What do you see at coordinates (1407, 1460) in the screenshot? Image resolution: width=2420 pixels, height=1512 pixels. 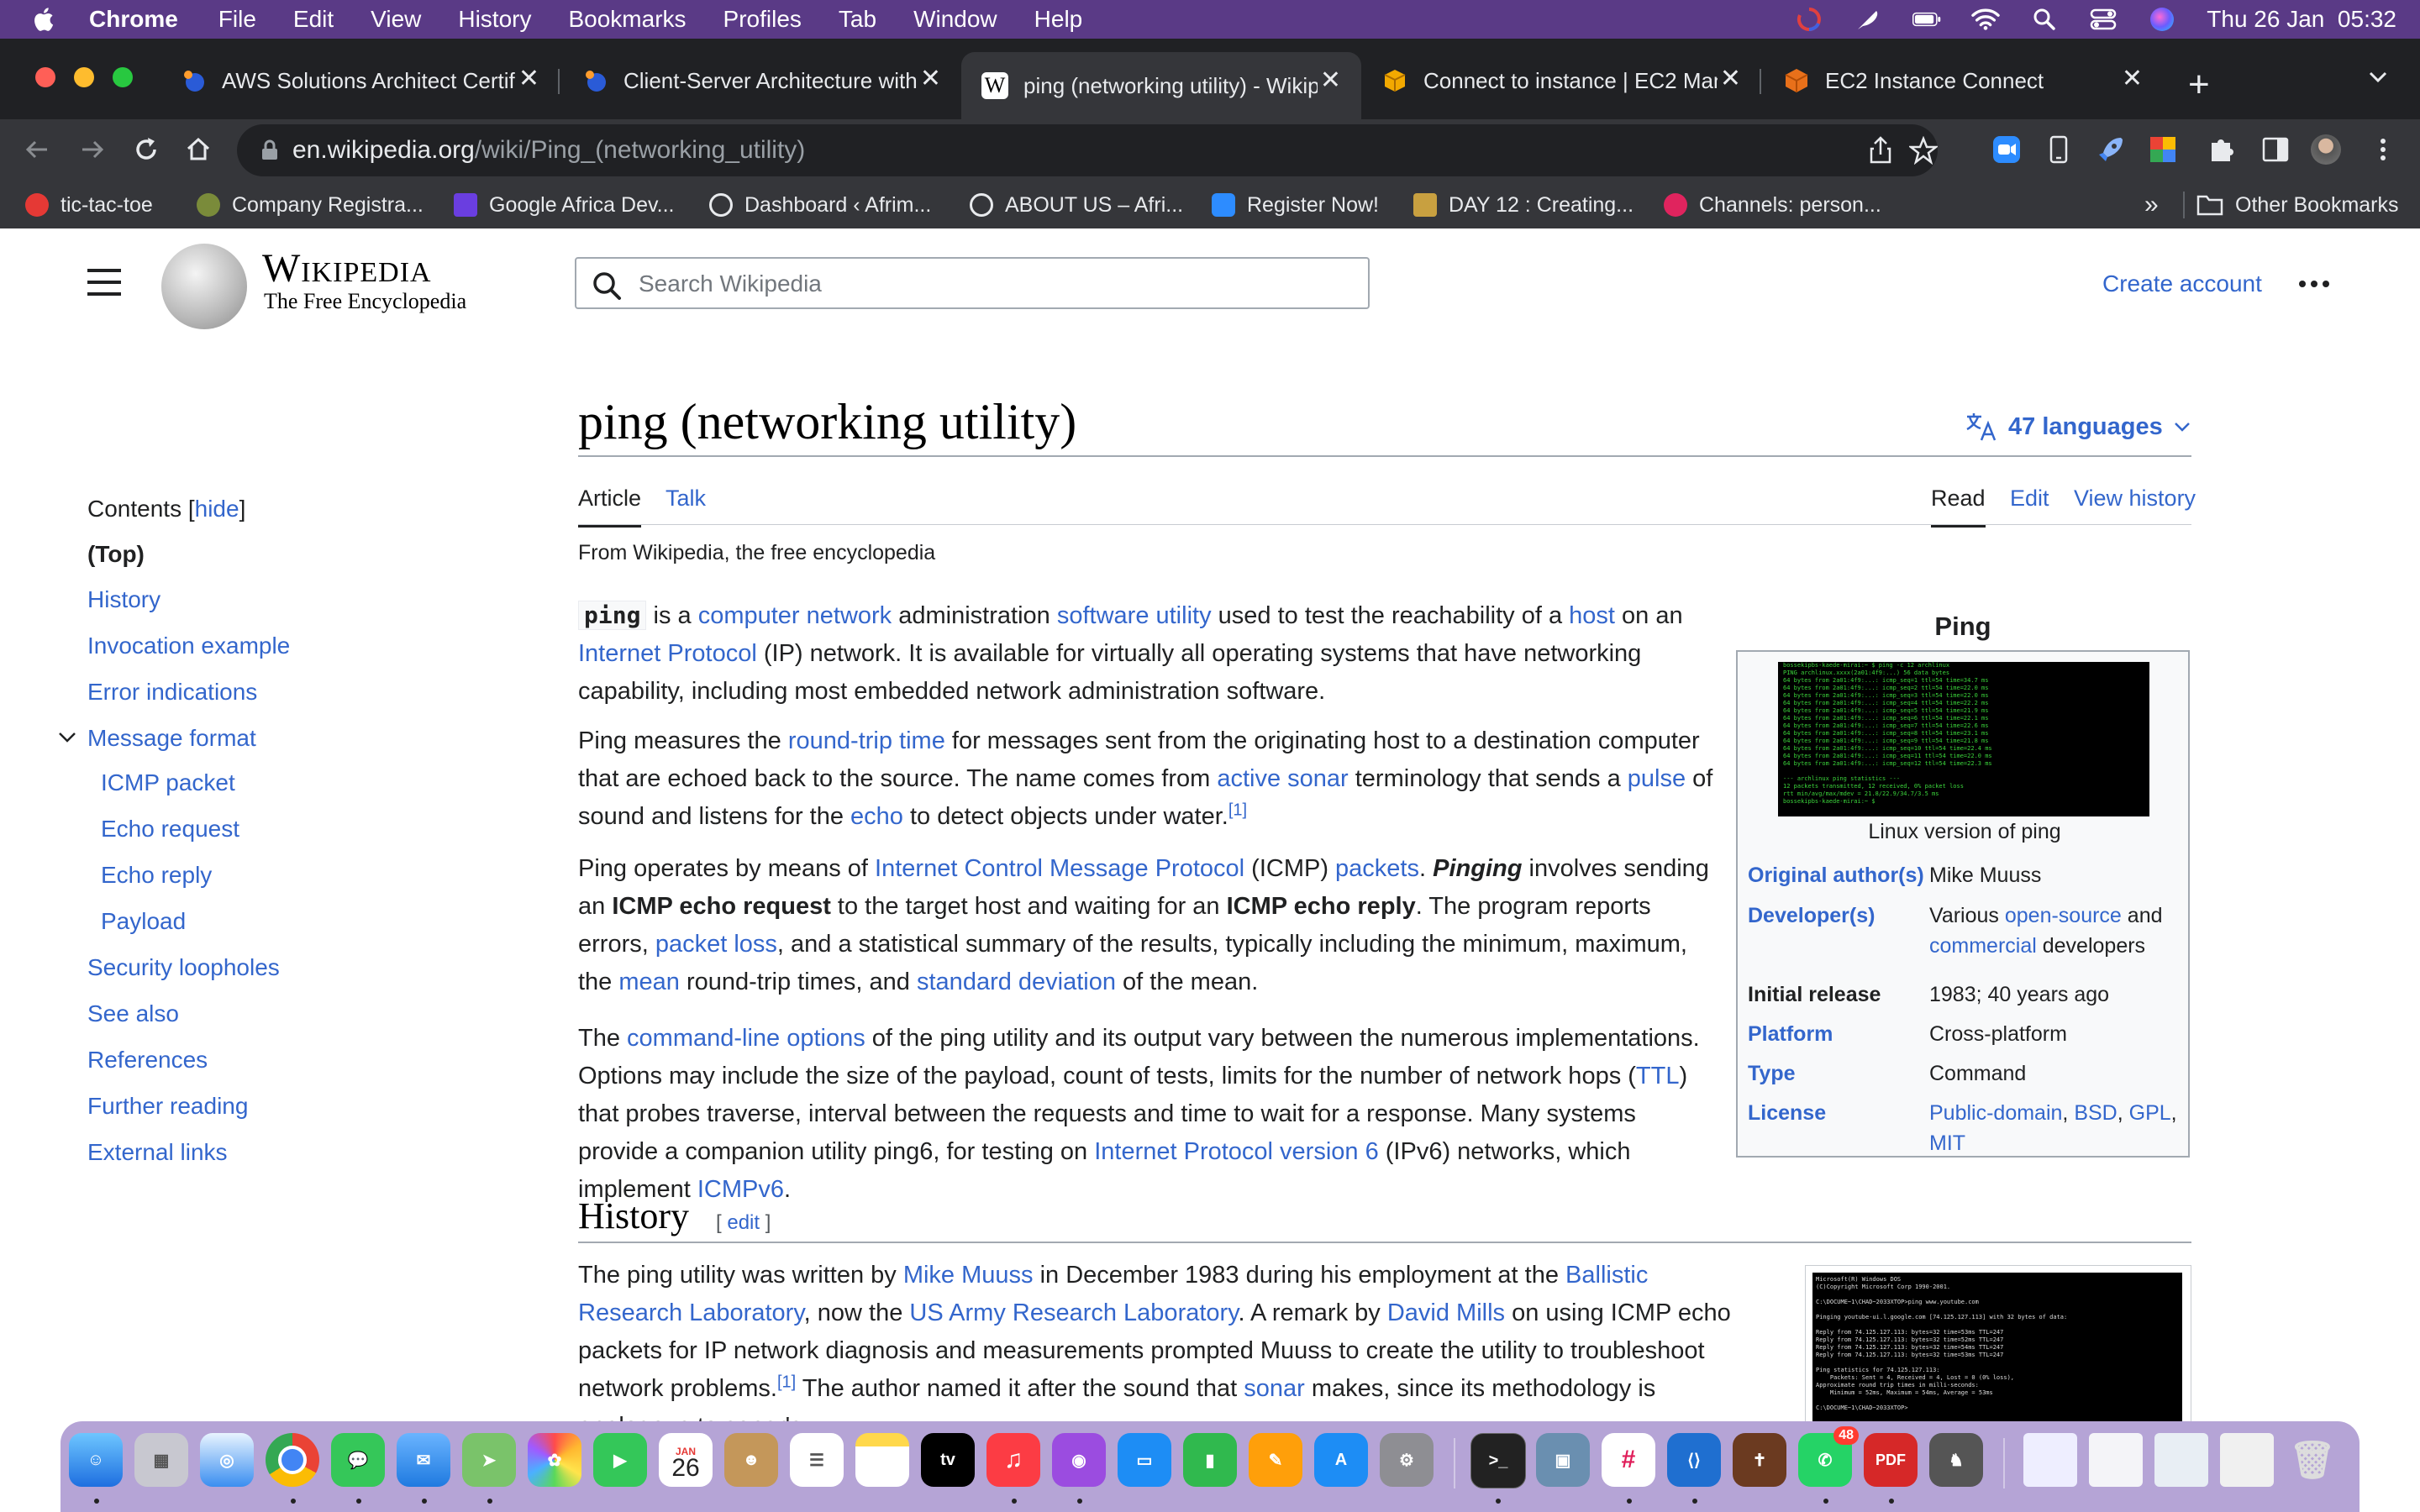 I see `system-settings-icon: ⚙` at bounding box center [1407, 1460].